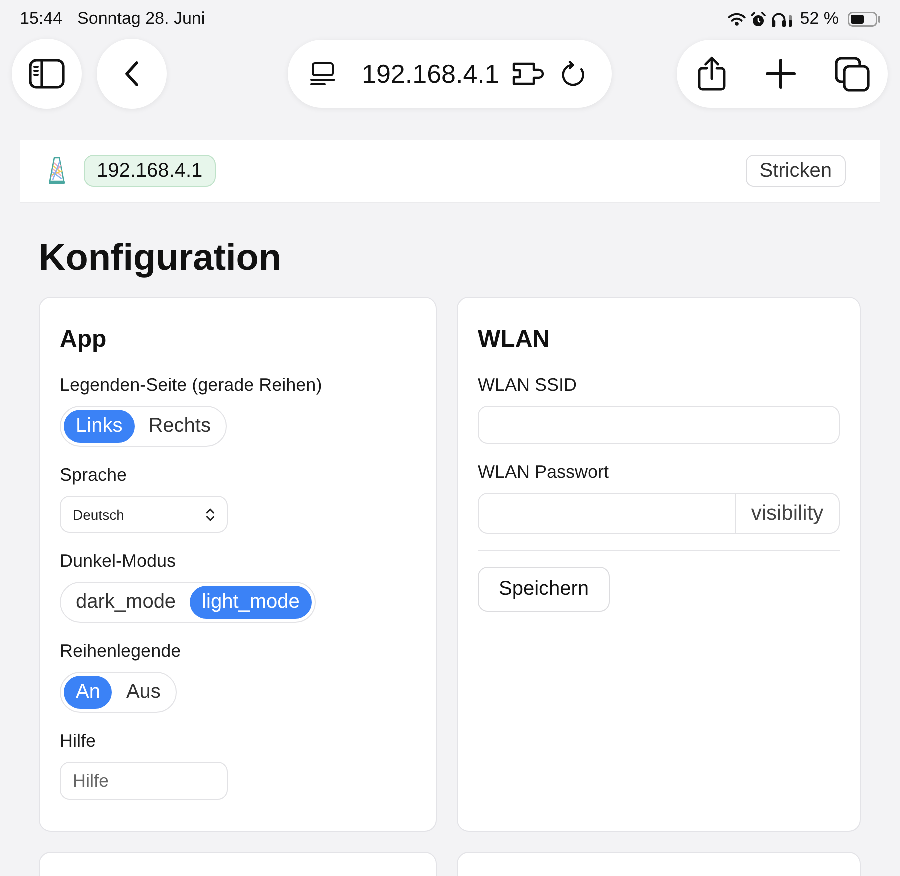 The height and width of the screenshot is (876, 900). I want to click on tabs-icon, so click(852, 74).